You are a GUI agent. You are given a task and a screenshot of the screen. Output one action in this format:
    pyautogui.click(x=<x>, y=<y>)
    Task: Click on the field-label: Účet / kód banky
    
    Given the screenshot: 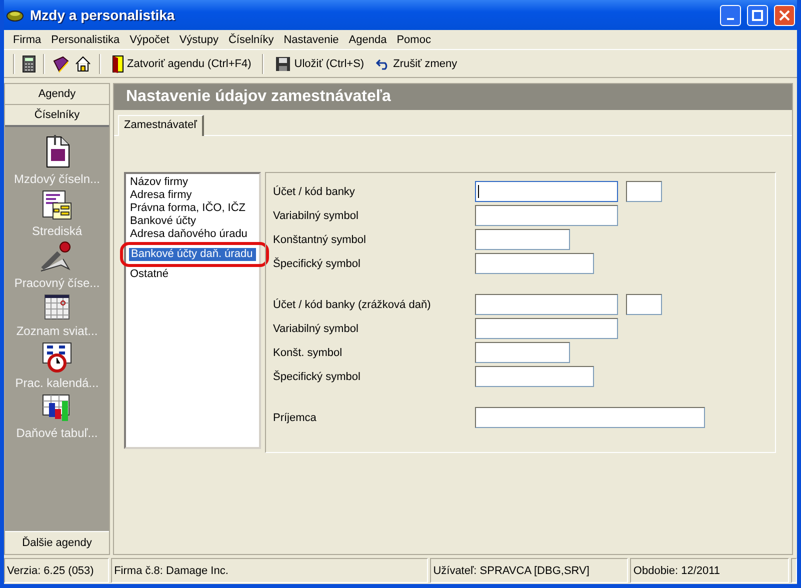 What is the action you would take?
    pyautogui.click(x=314, y=192)
    